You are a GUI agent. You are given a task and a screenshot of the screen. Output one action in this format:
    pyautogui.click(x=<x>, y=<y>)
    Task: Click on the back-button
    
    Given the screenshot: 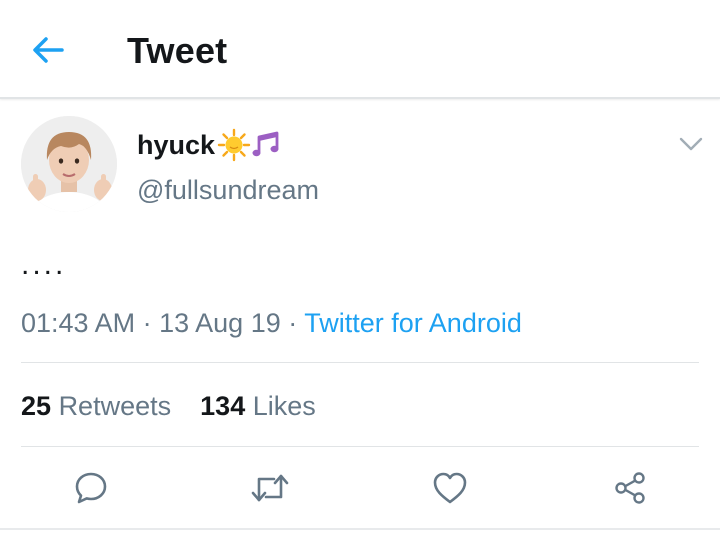 What is the action you would take?
    pyautogui.click(x=48, y=50)
    